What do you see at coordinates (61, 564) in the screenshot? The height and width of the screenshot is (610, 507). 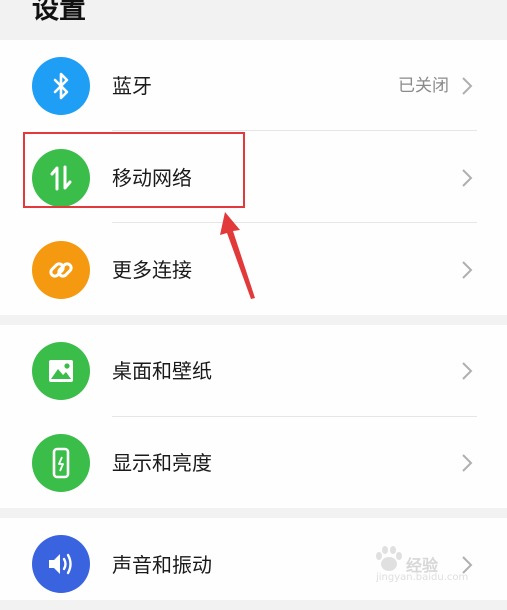 I see `speaker-icon` at bounding box center [61, 564].